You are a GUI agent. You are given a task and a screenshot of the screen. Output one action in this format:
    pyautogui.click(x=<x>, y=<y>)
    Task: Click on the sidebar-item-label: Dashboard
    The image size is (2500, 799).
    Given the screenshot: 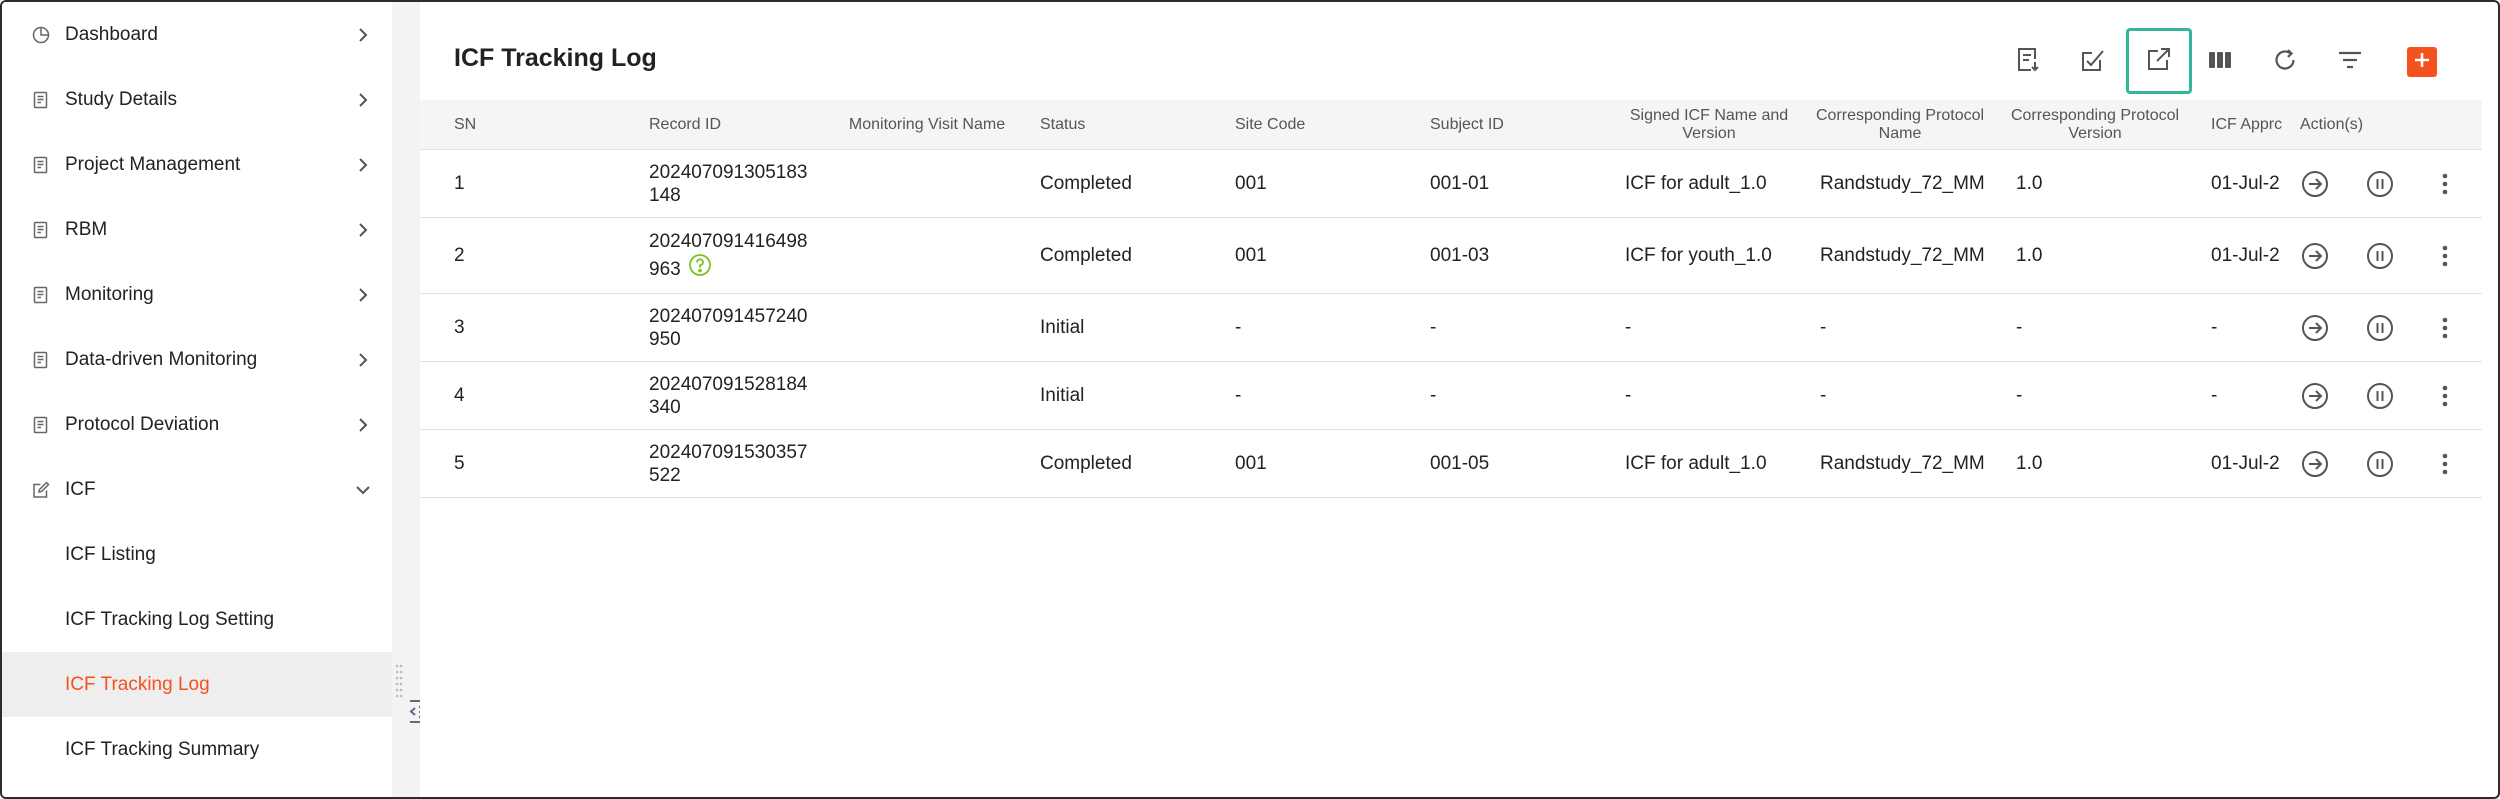 What is the action you would take?
    pyautogui.click(x=111, y=34)
    